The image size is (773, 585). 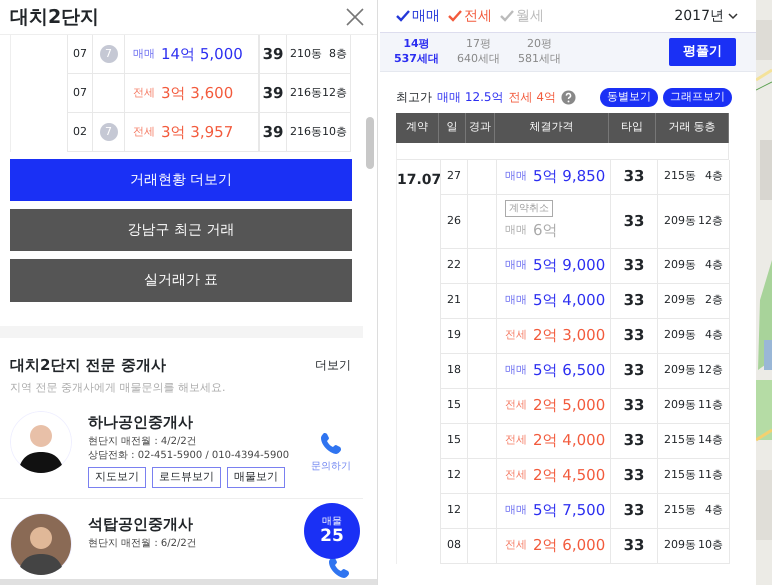 I want to click on view-button: 그래프보기, so click(x=697, y=97).